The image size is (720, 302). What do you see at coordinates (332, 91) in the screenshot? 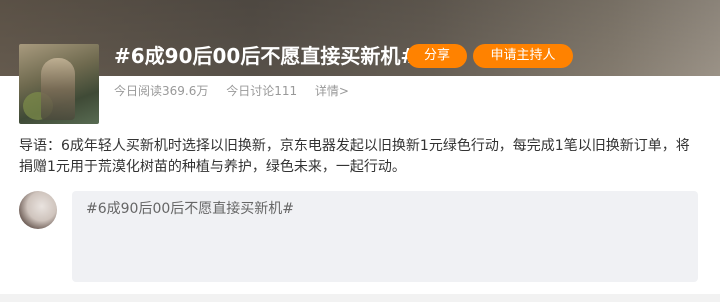
I see `details-link: 详情>` at bounding box center [332, 91].